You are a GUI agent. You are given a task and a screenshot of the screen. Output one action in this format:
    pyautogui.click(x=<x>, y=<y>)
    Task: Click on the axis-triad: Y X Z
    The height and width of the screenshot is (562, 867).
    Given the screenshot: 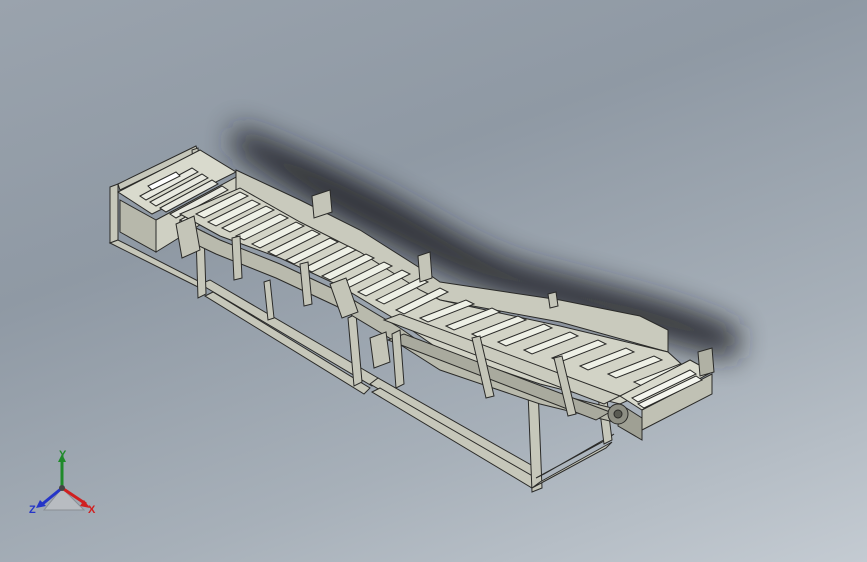 What is the action you would take?
    pyautogui.click(x=63, y=486)
    